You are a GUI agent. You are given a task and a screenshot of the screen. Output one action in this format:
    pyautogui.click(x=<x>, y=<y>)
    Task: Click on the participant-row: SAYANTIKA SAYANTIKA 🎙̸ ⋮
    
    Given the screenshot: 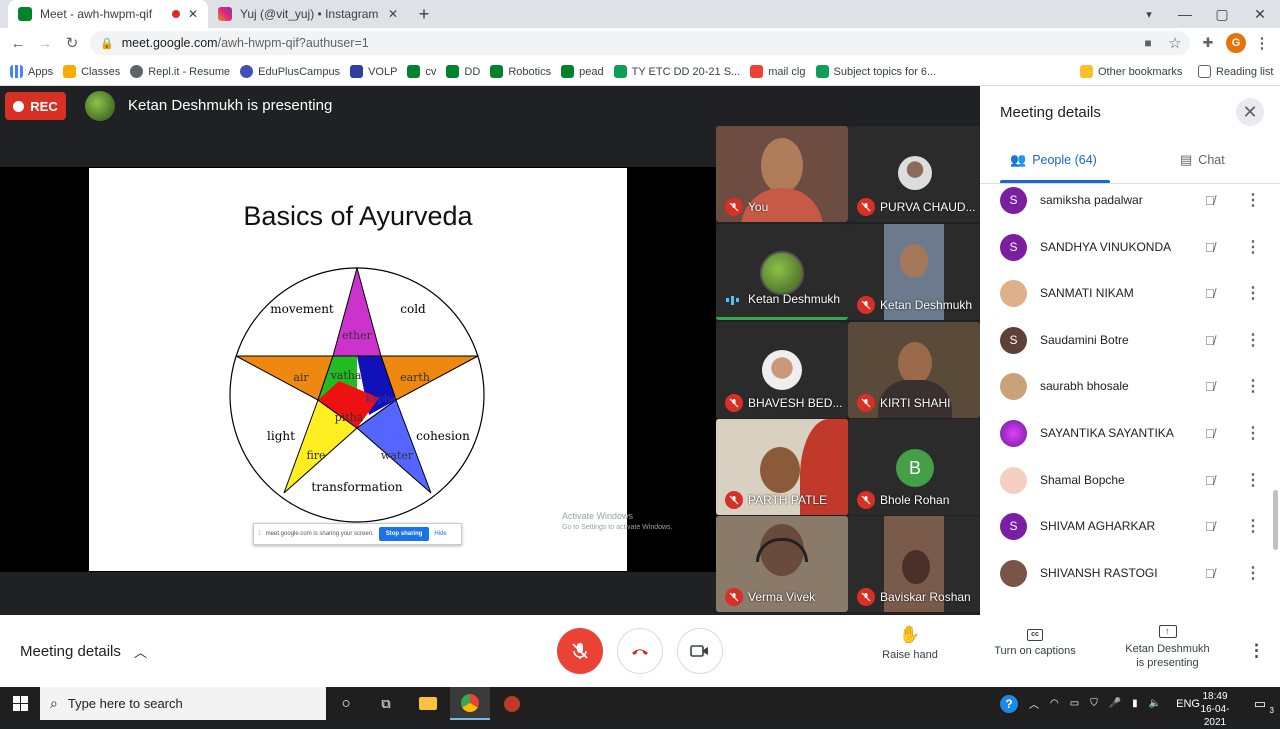 What is the action you would take?
    pyautogui.click(x=1130, y=433)
    